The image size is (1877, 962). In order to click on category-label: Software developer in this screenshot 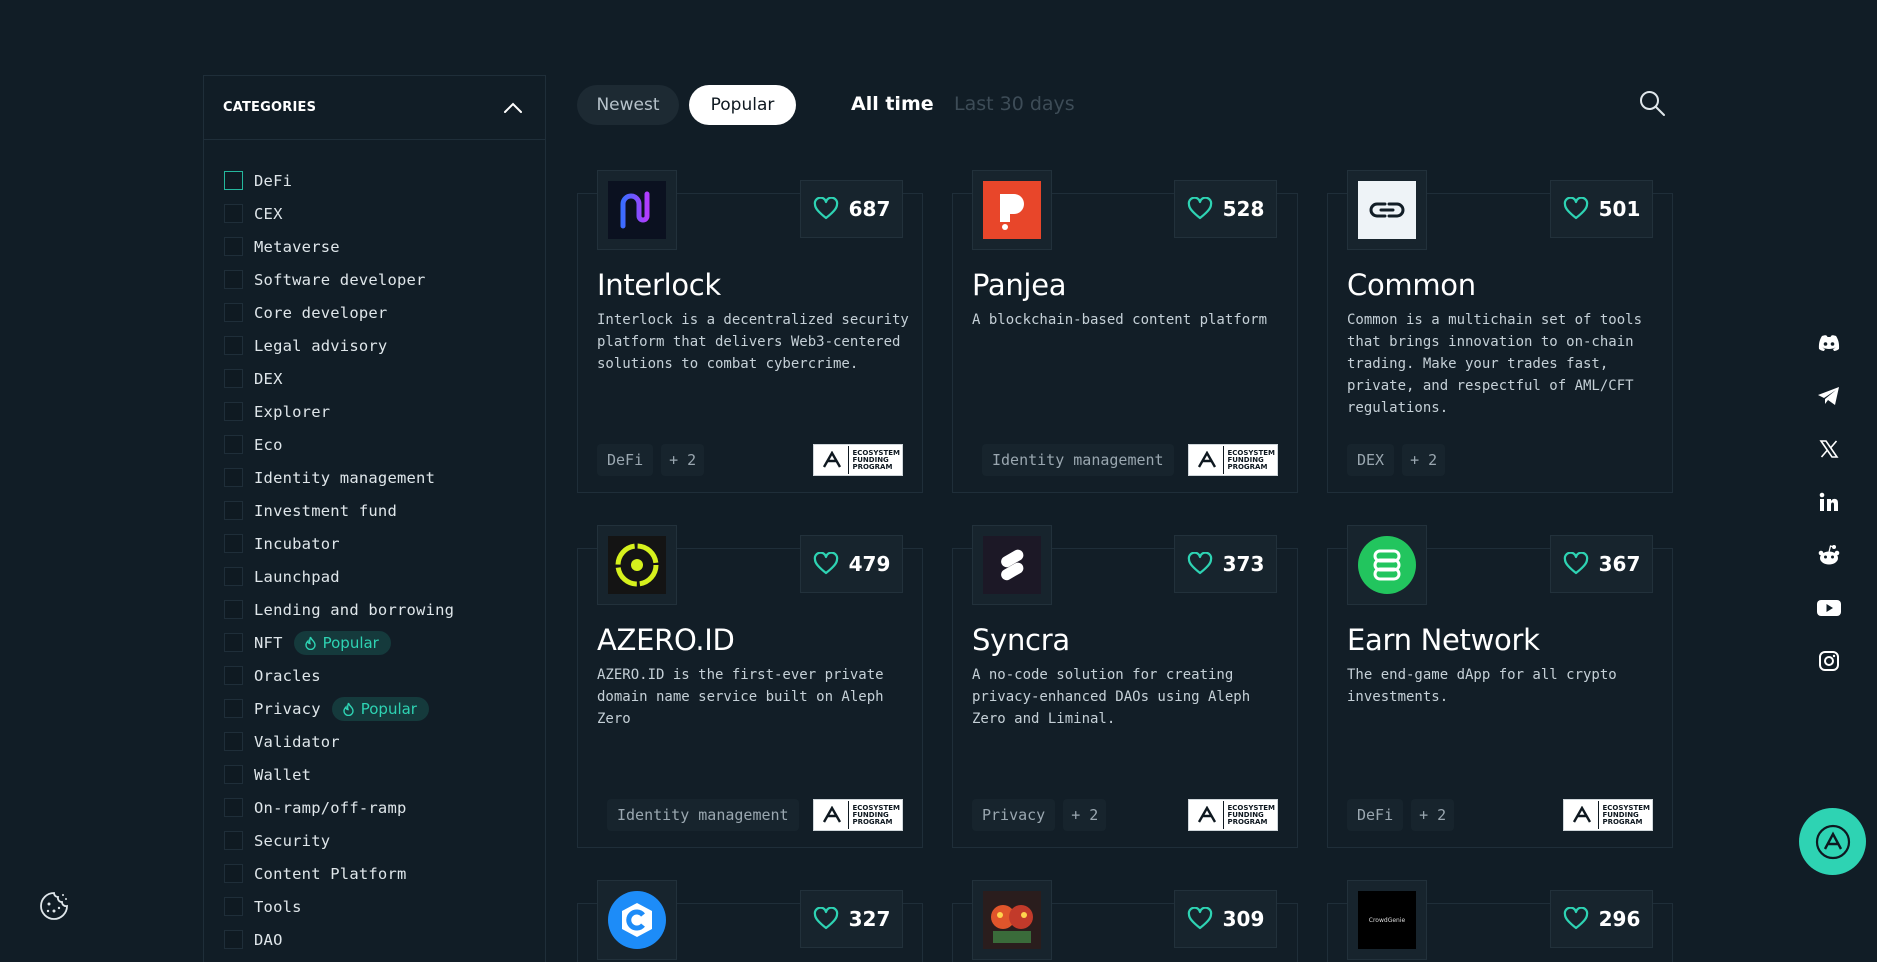, I will do `click(340, 279)`.